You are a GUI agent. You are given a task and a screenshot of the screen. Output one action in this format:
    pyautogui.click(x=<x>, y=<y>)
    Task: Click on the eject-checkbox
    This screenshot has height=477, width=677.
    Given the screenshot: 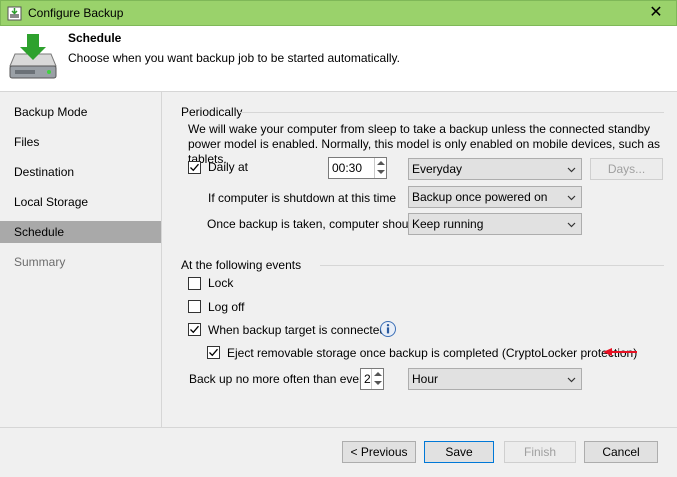 What is the action you would take?
    pyautogui.click(x=213, y=352)
    